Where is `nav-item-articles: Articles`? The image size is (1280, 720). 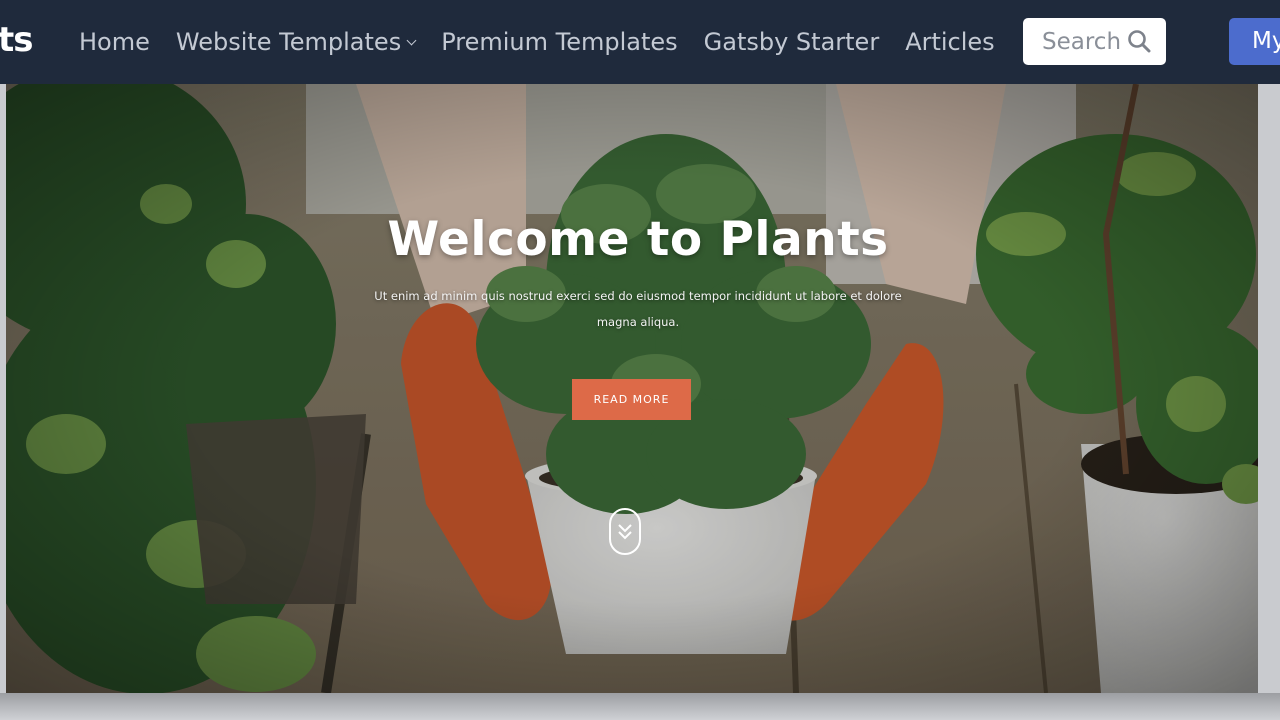
nav-item-articles: Articles is located at coordinates (950, 42).